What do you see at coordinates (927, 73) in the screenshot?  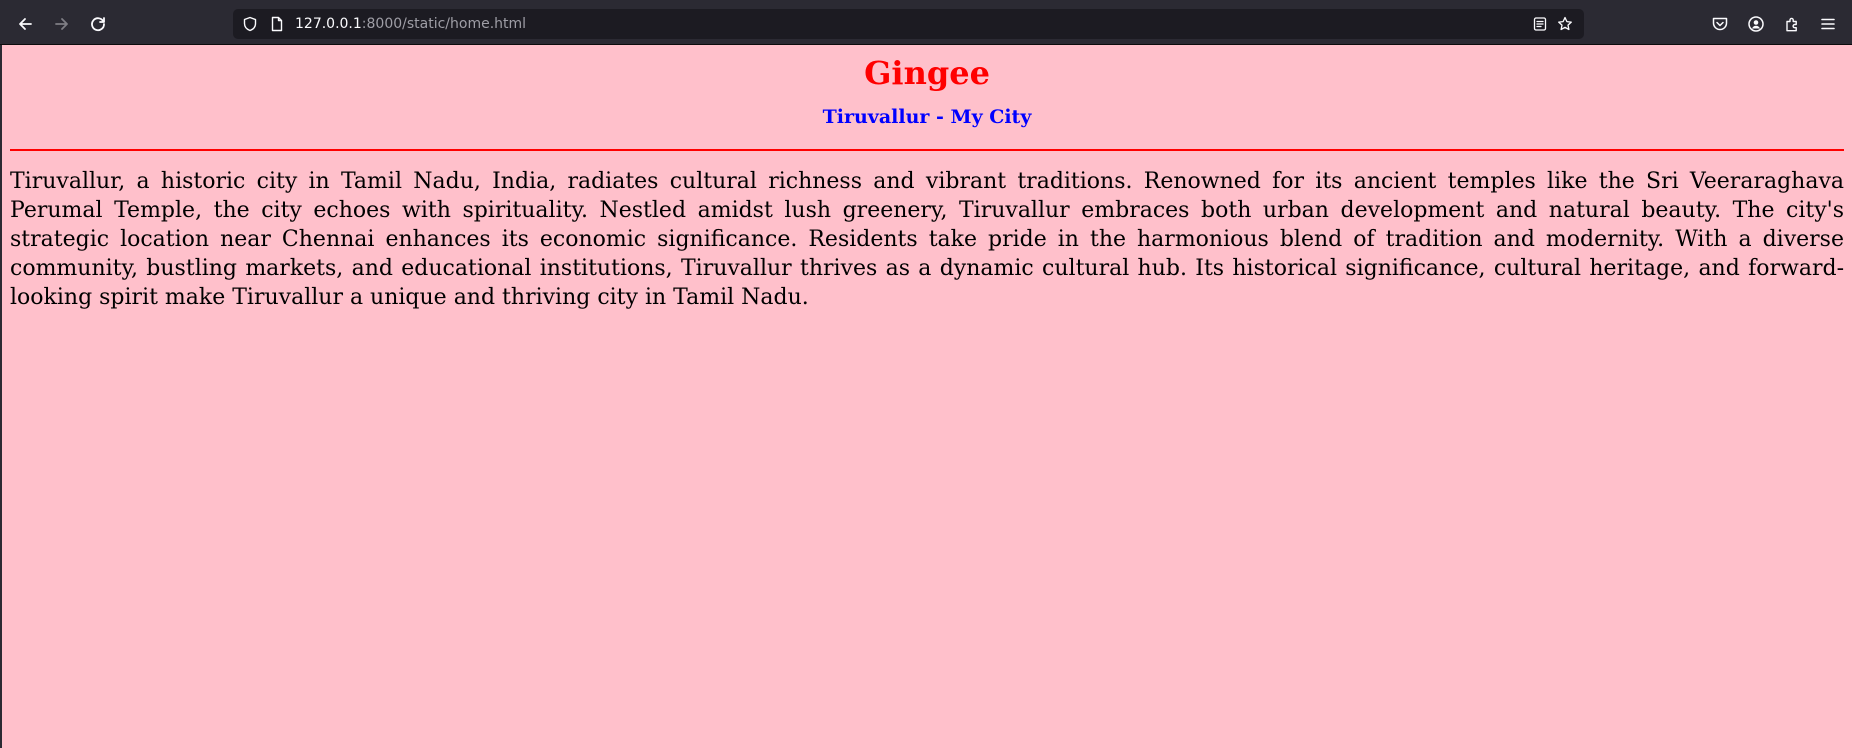 I see `page-title: Gingee` at bounding box center [927, 73].